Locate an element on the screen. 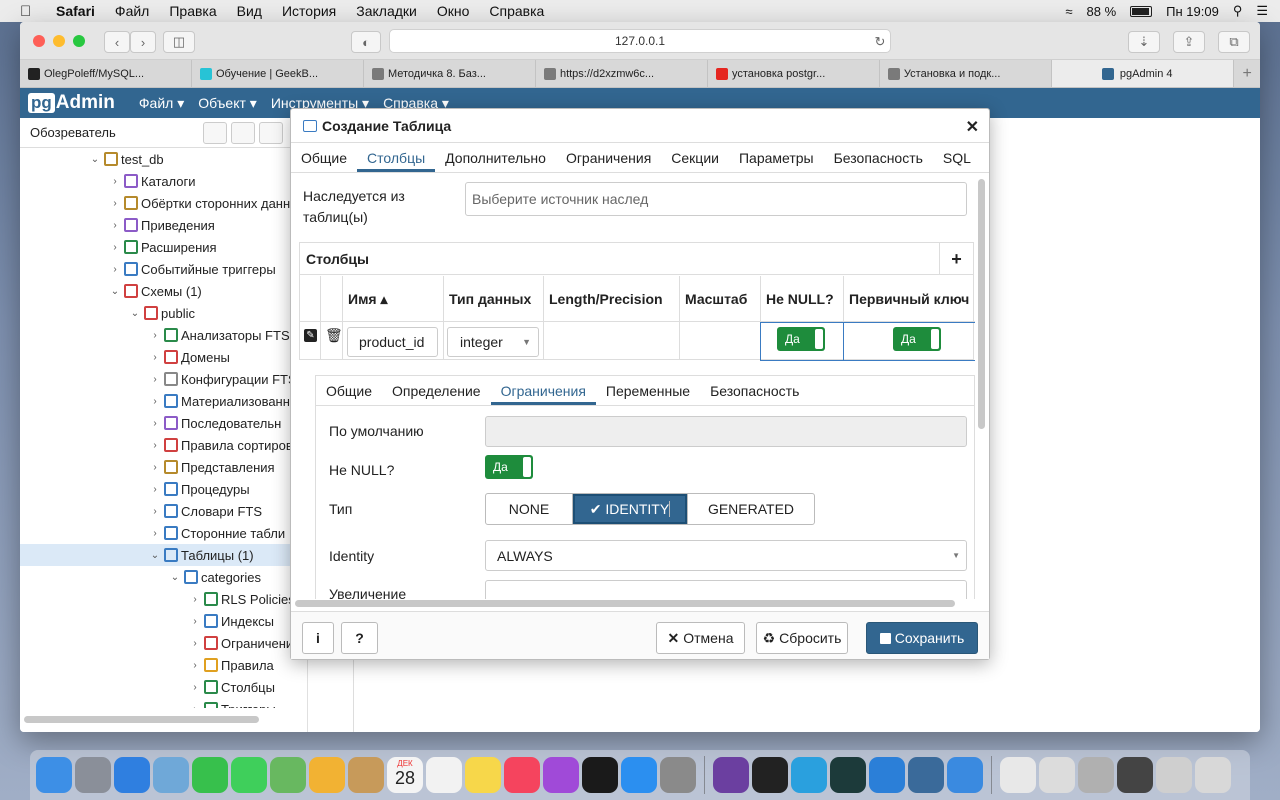 Image resolution: width=1280 pixels, height=800 pixels. control-center-icon: ☰ is located at coordinates (1262, 11).